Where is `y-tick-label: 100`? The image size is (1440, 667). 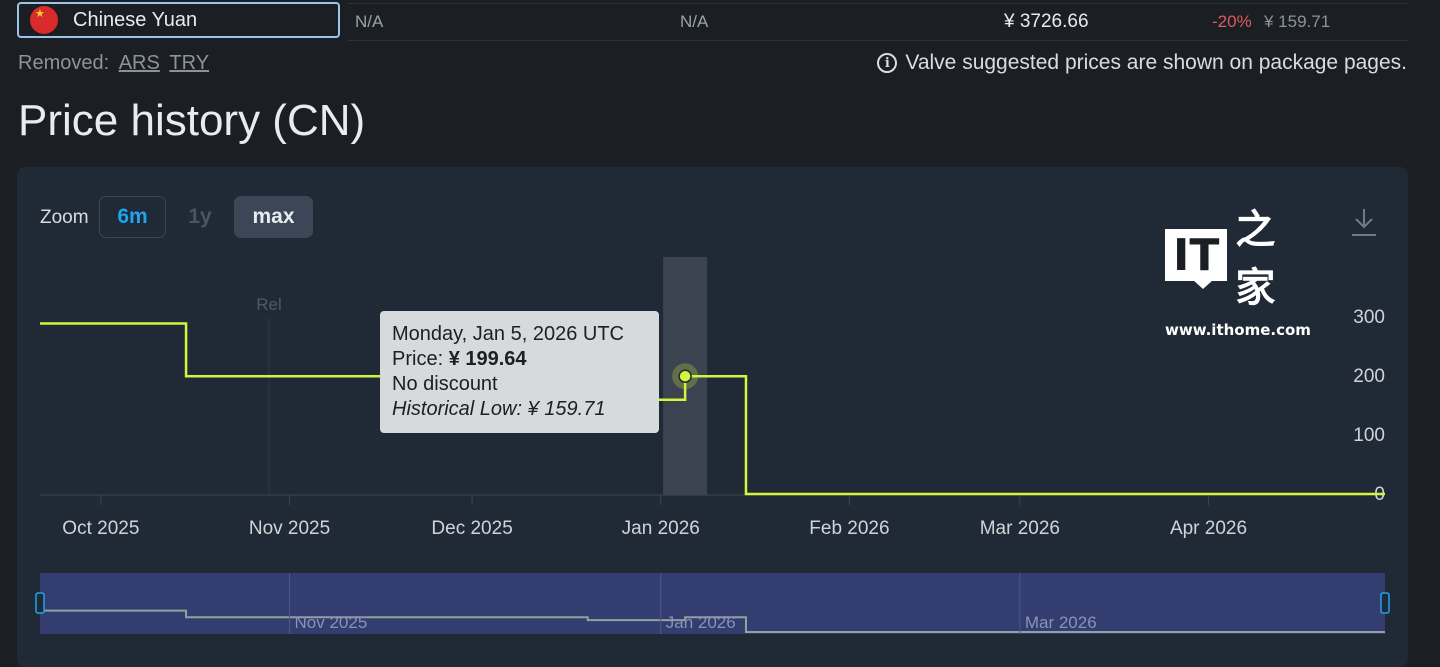 y-tick-label: 100 is located at coordinates (1369, 435).